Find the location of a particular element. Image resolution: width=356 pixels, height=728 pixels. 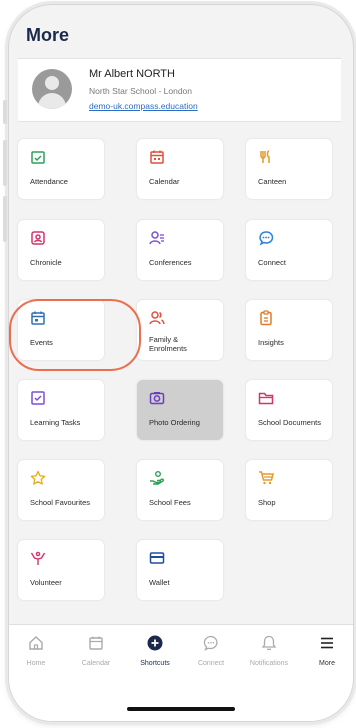

tab-notifications: Notifications is located at coordinates (269, 651).